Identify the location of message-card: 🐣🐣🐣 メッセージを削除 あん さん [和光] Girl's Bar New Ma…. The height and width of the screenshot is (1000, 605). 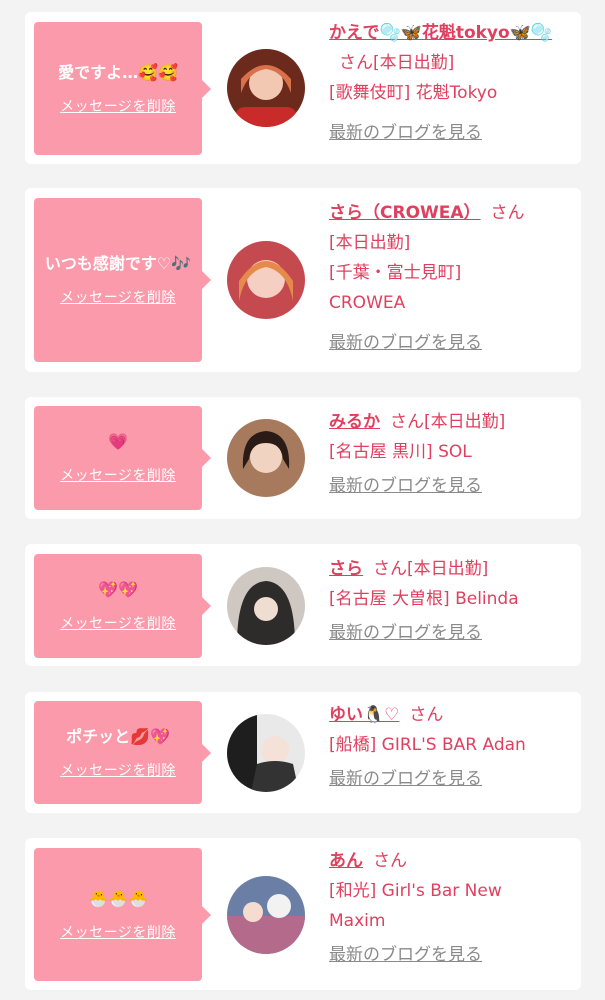
(303, 914).